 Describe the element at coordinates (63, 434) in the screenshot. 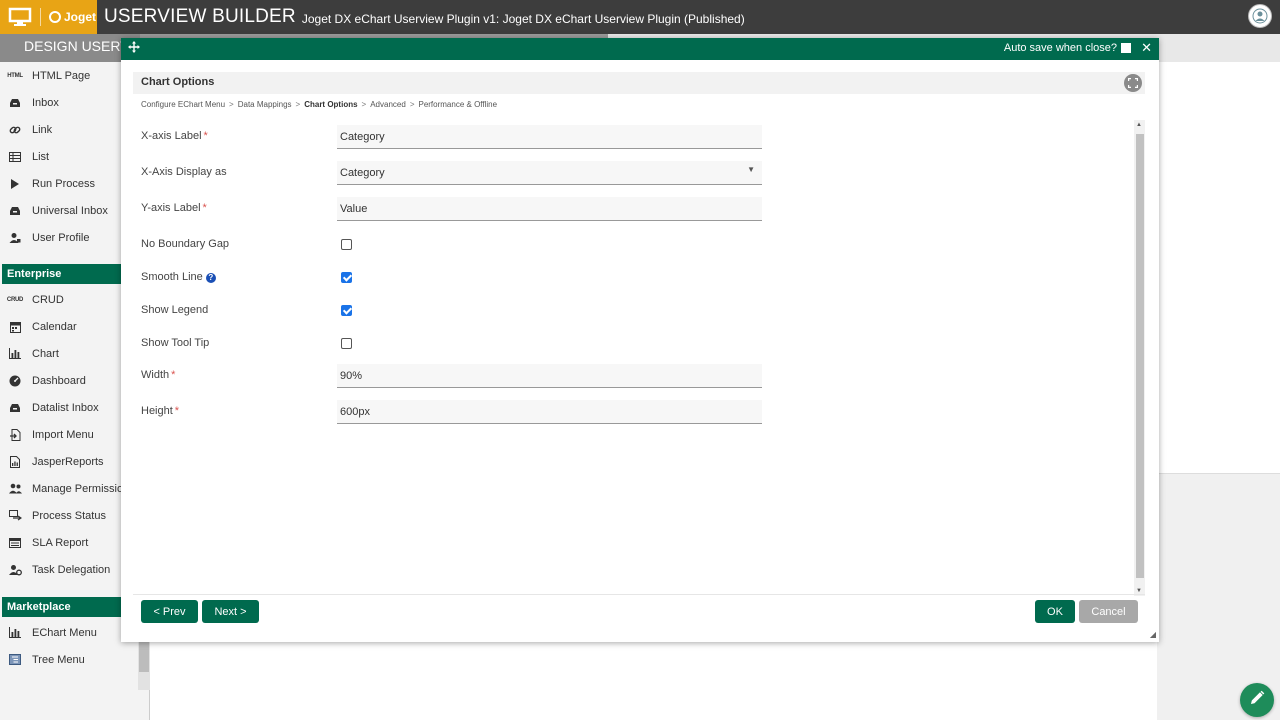

I see `sidebar-item-label: Import Menu` at that location.